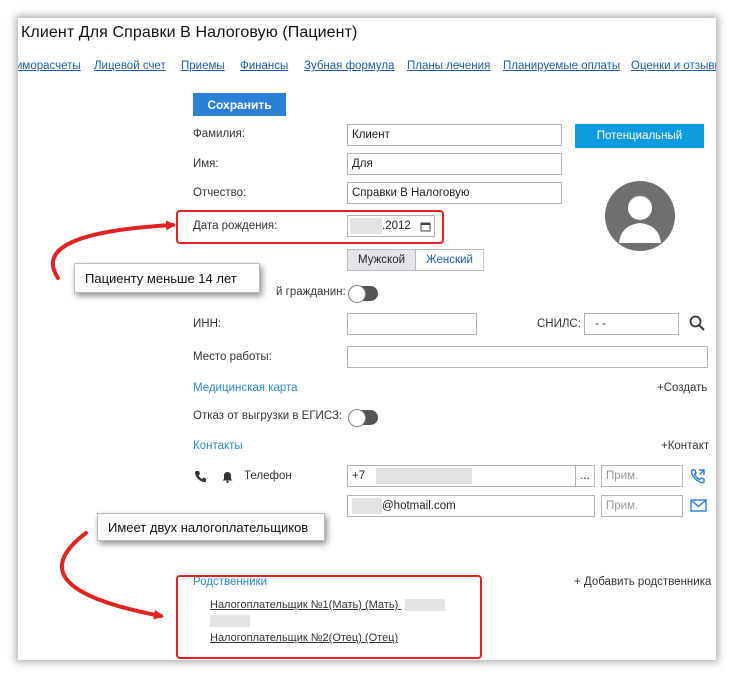 The height and width of the screenshot is (680, 734). What do you see at coordinates (111, 575) in the screenshot?
I see `arrow-to-relatives` at bounding box center [111, 575].